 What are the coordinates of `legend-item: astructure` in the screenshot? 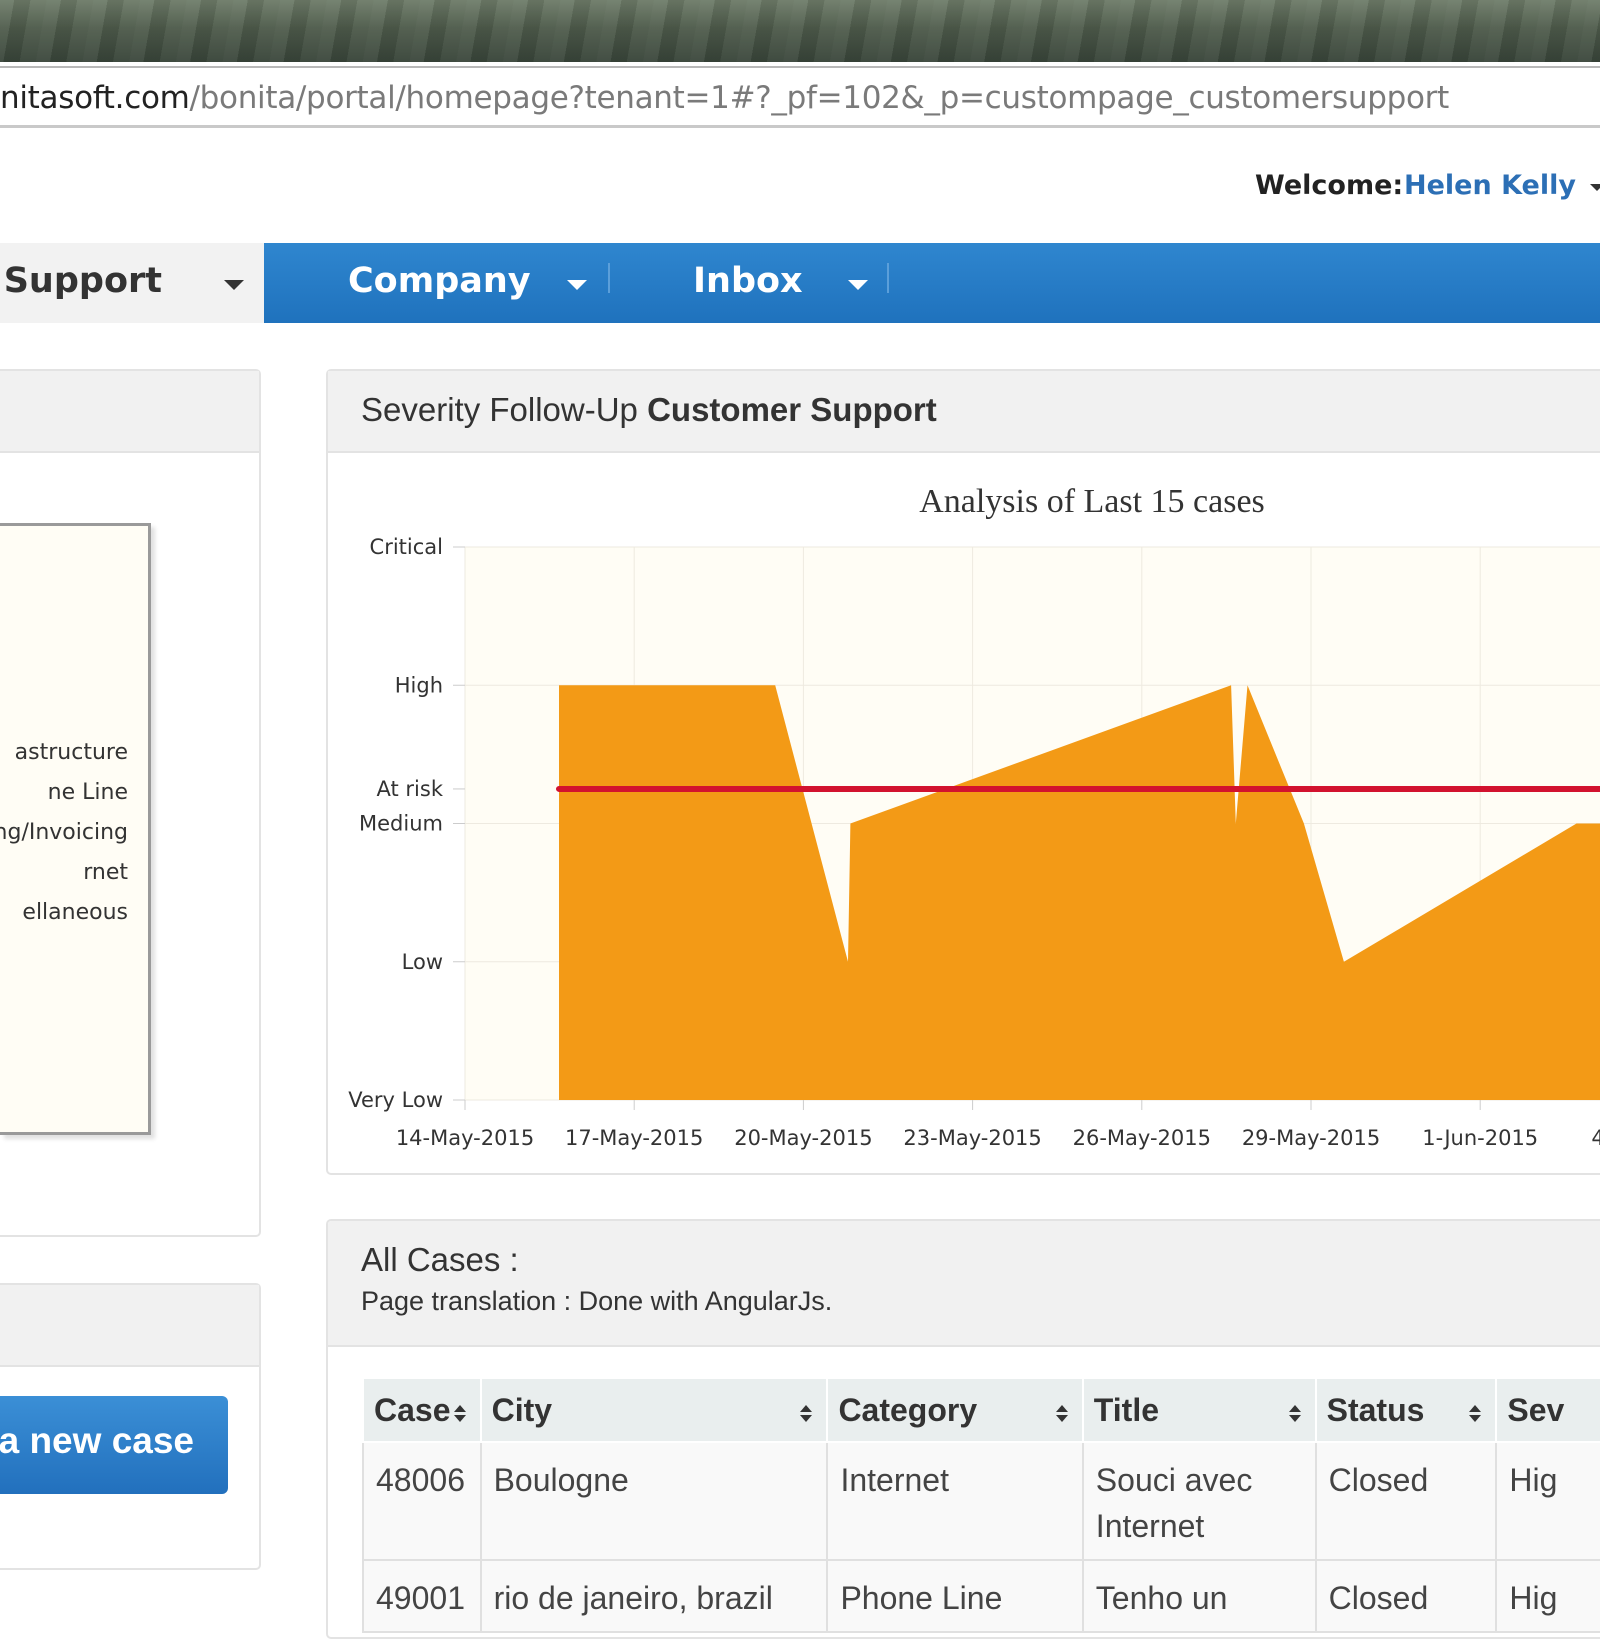 It's located at (71, 752).